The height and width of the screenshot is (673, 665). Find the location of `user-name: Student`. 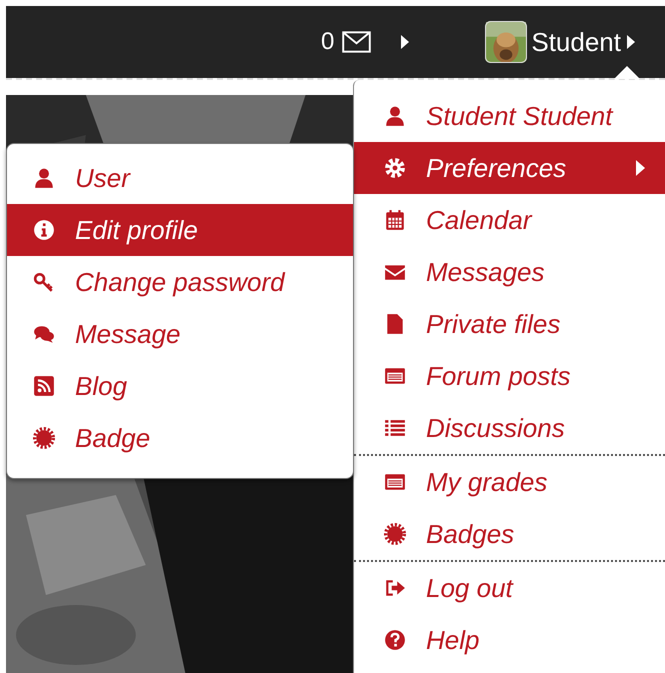

user-name: Student is located at coordinates (576, 42).